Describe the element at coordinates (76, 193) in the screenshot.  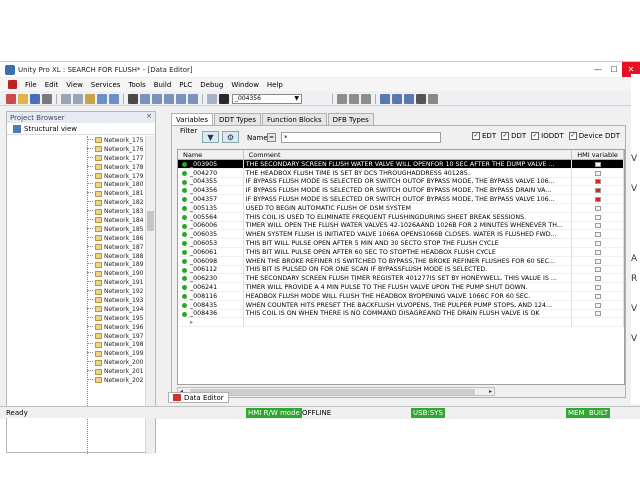
I see `tree-item-network: Network_181` at that location.